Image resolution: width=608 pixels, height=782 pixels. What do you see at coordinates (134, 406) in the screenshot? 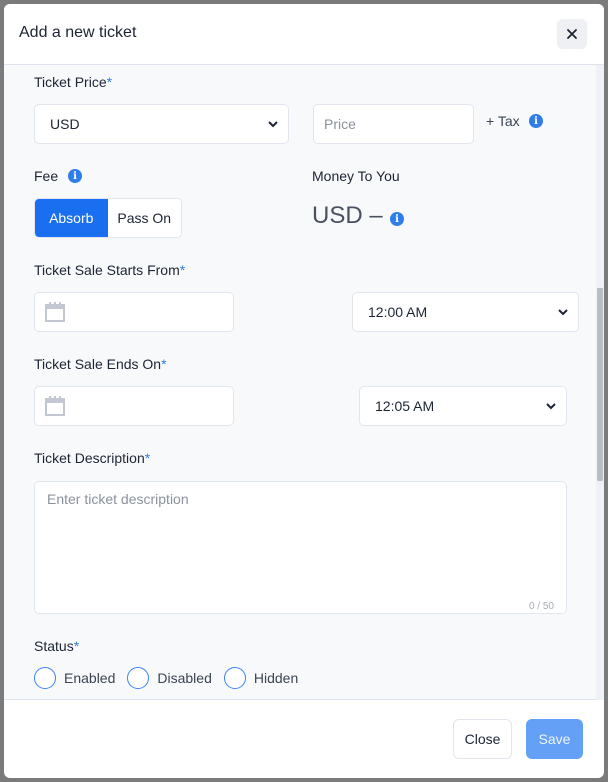
I see `sale-end-date-input` at bounding box center [134, 406].